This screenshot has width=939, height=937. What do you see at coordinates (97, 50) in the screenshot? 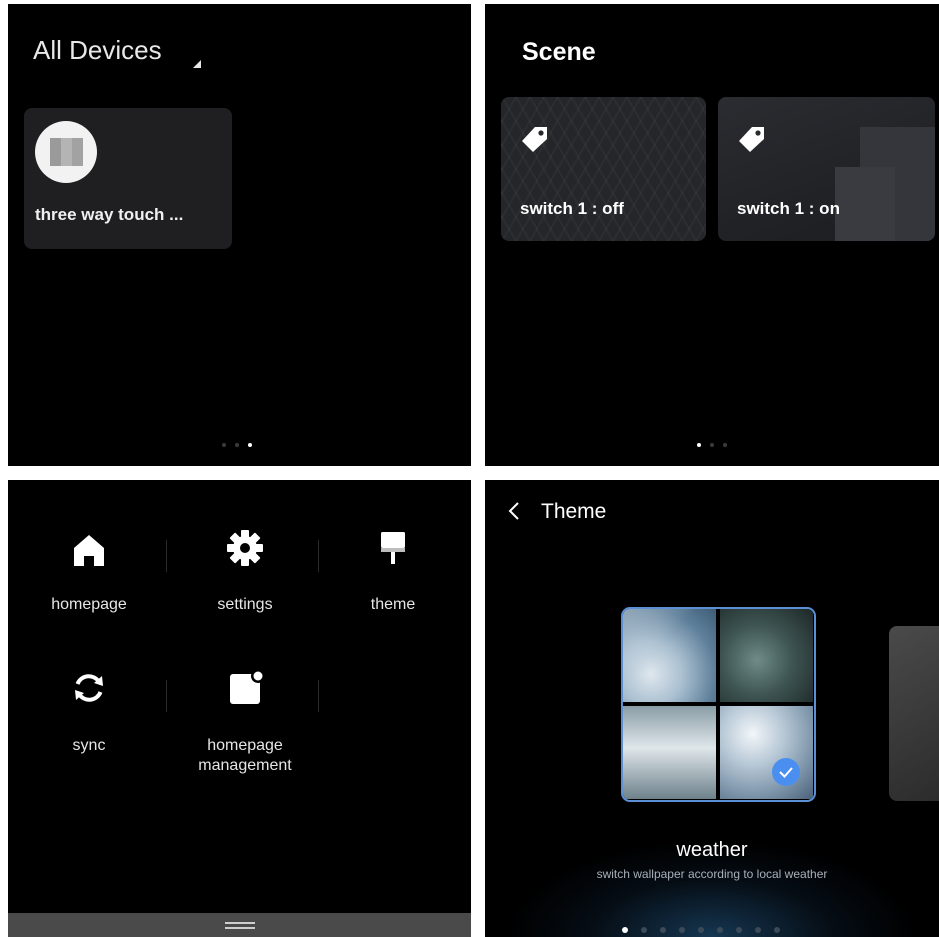
I see `all-devices-title: All Devices` at bounding box center [97, 50].